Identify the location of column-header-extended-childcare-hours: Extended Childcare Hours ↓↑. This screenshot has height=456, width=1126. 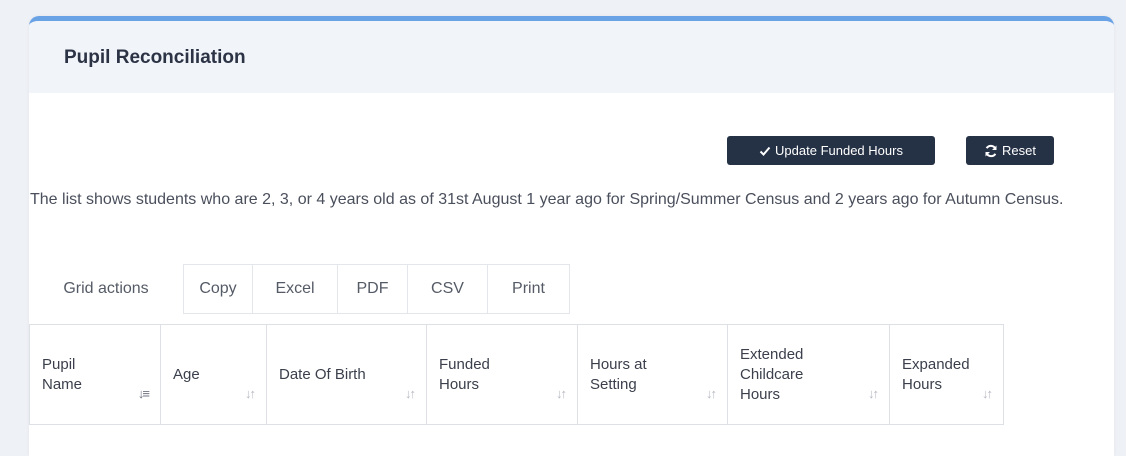
(808, 374).